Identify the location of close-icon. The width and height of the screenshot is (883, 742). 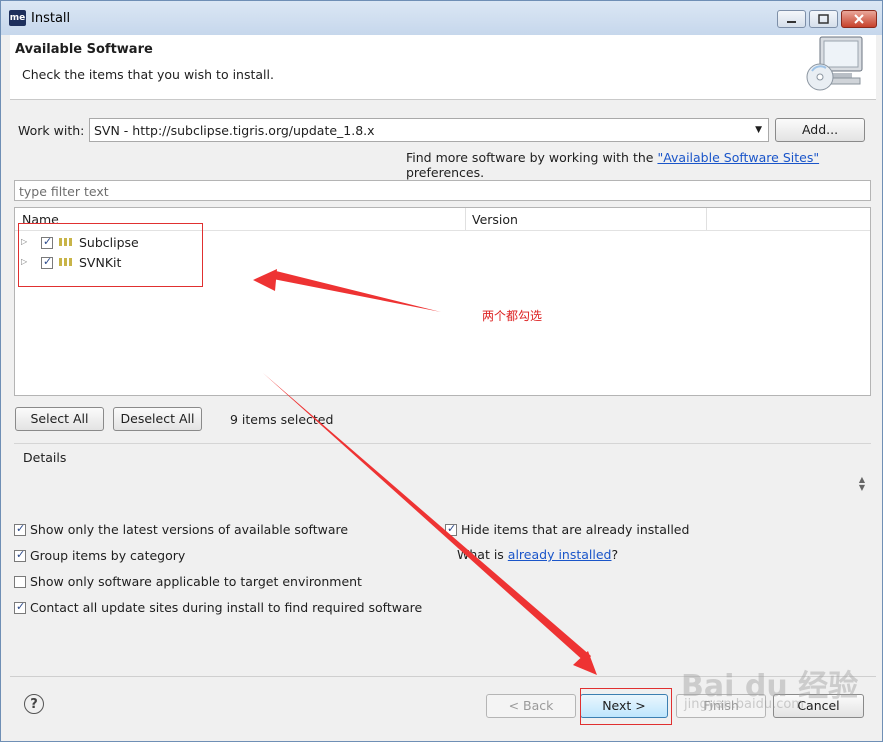
(859, 19).